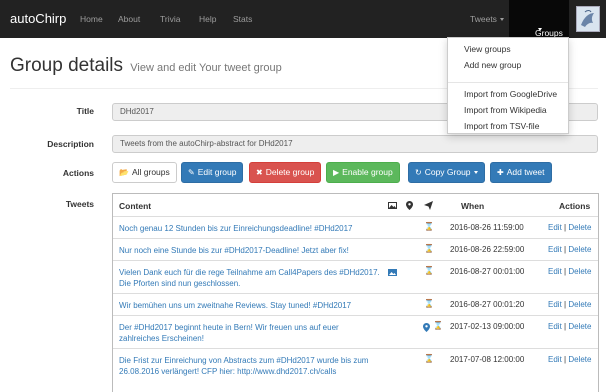  What do you see at coordinates (446, 172) in the screenshot?
I see `copy-group-button: ↻ Copy Group` at bounding box center [446, 172].